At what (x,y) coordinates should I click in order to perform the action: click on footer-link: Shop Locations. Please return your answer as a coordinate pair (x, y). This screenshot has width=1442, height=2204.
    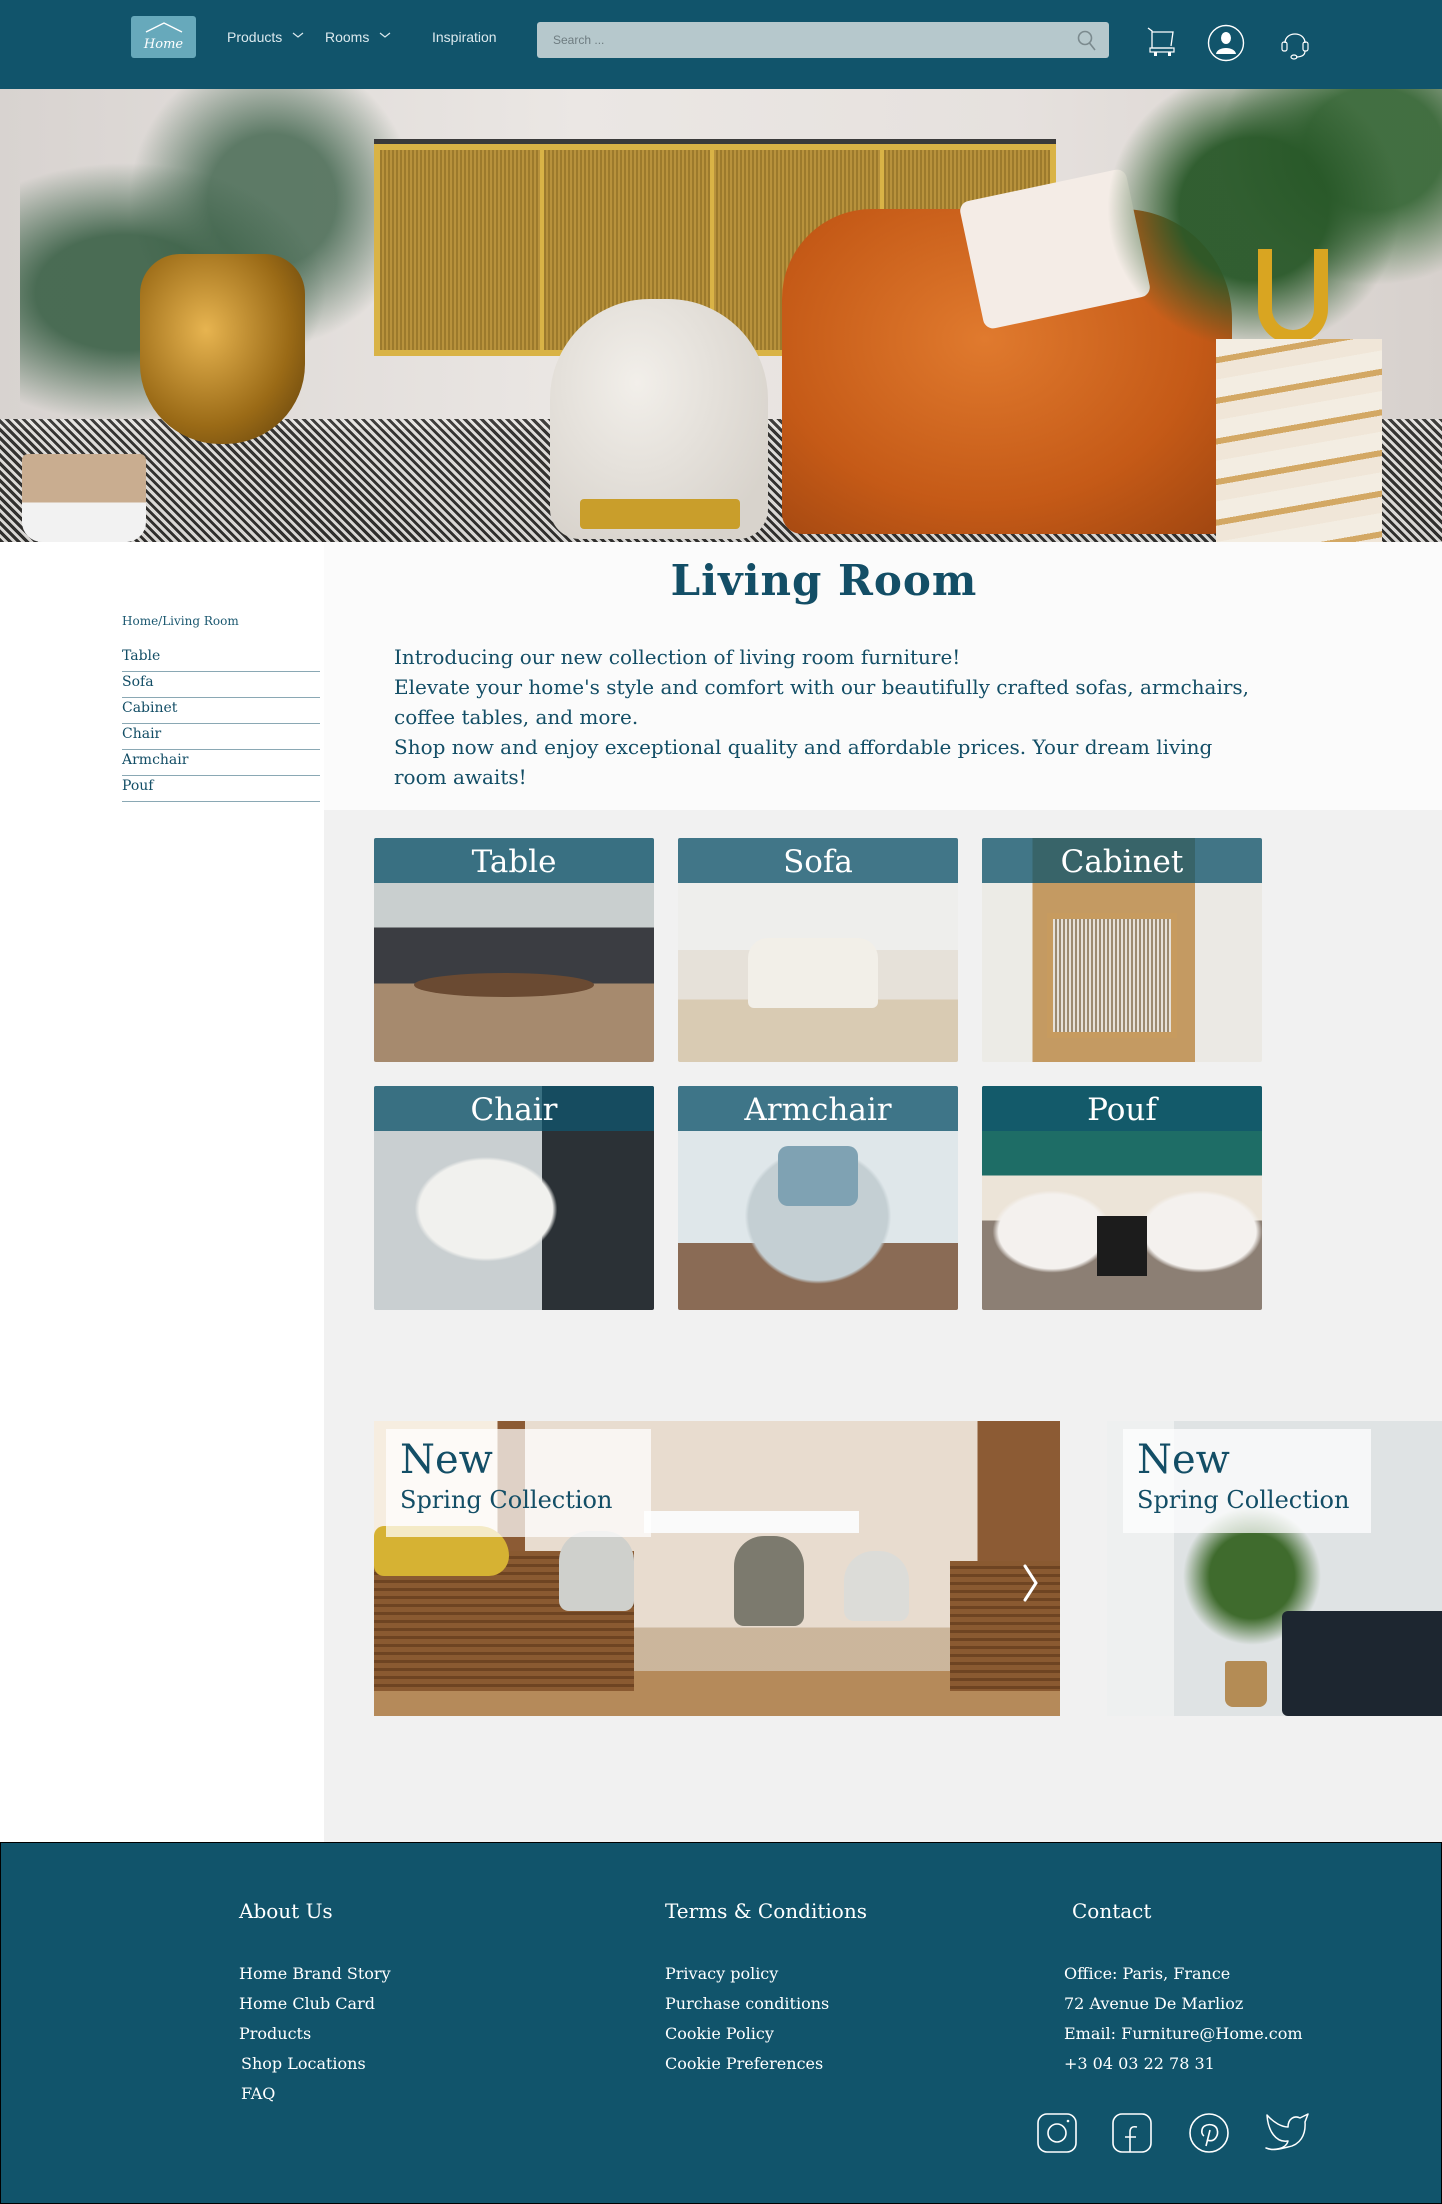
    Looking at the image, I should click on (315, 2064).